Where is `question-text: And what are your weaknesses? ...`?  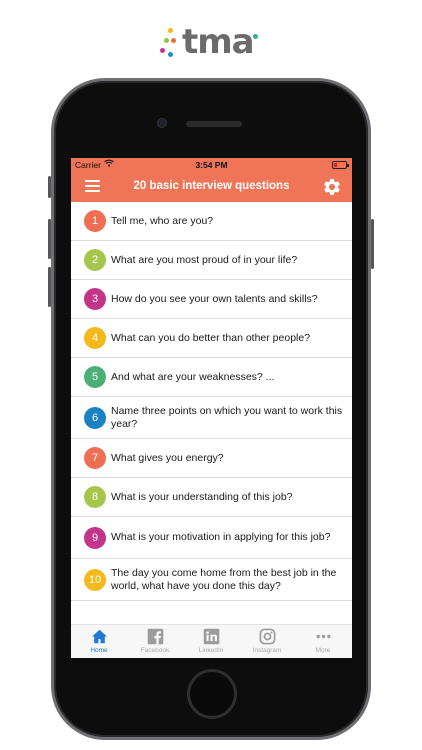
question-text: And what are your weaknesses? ... is located at coordinates (193, 376).